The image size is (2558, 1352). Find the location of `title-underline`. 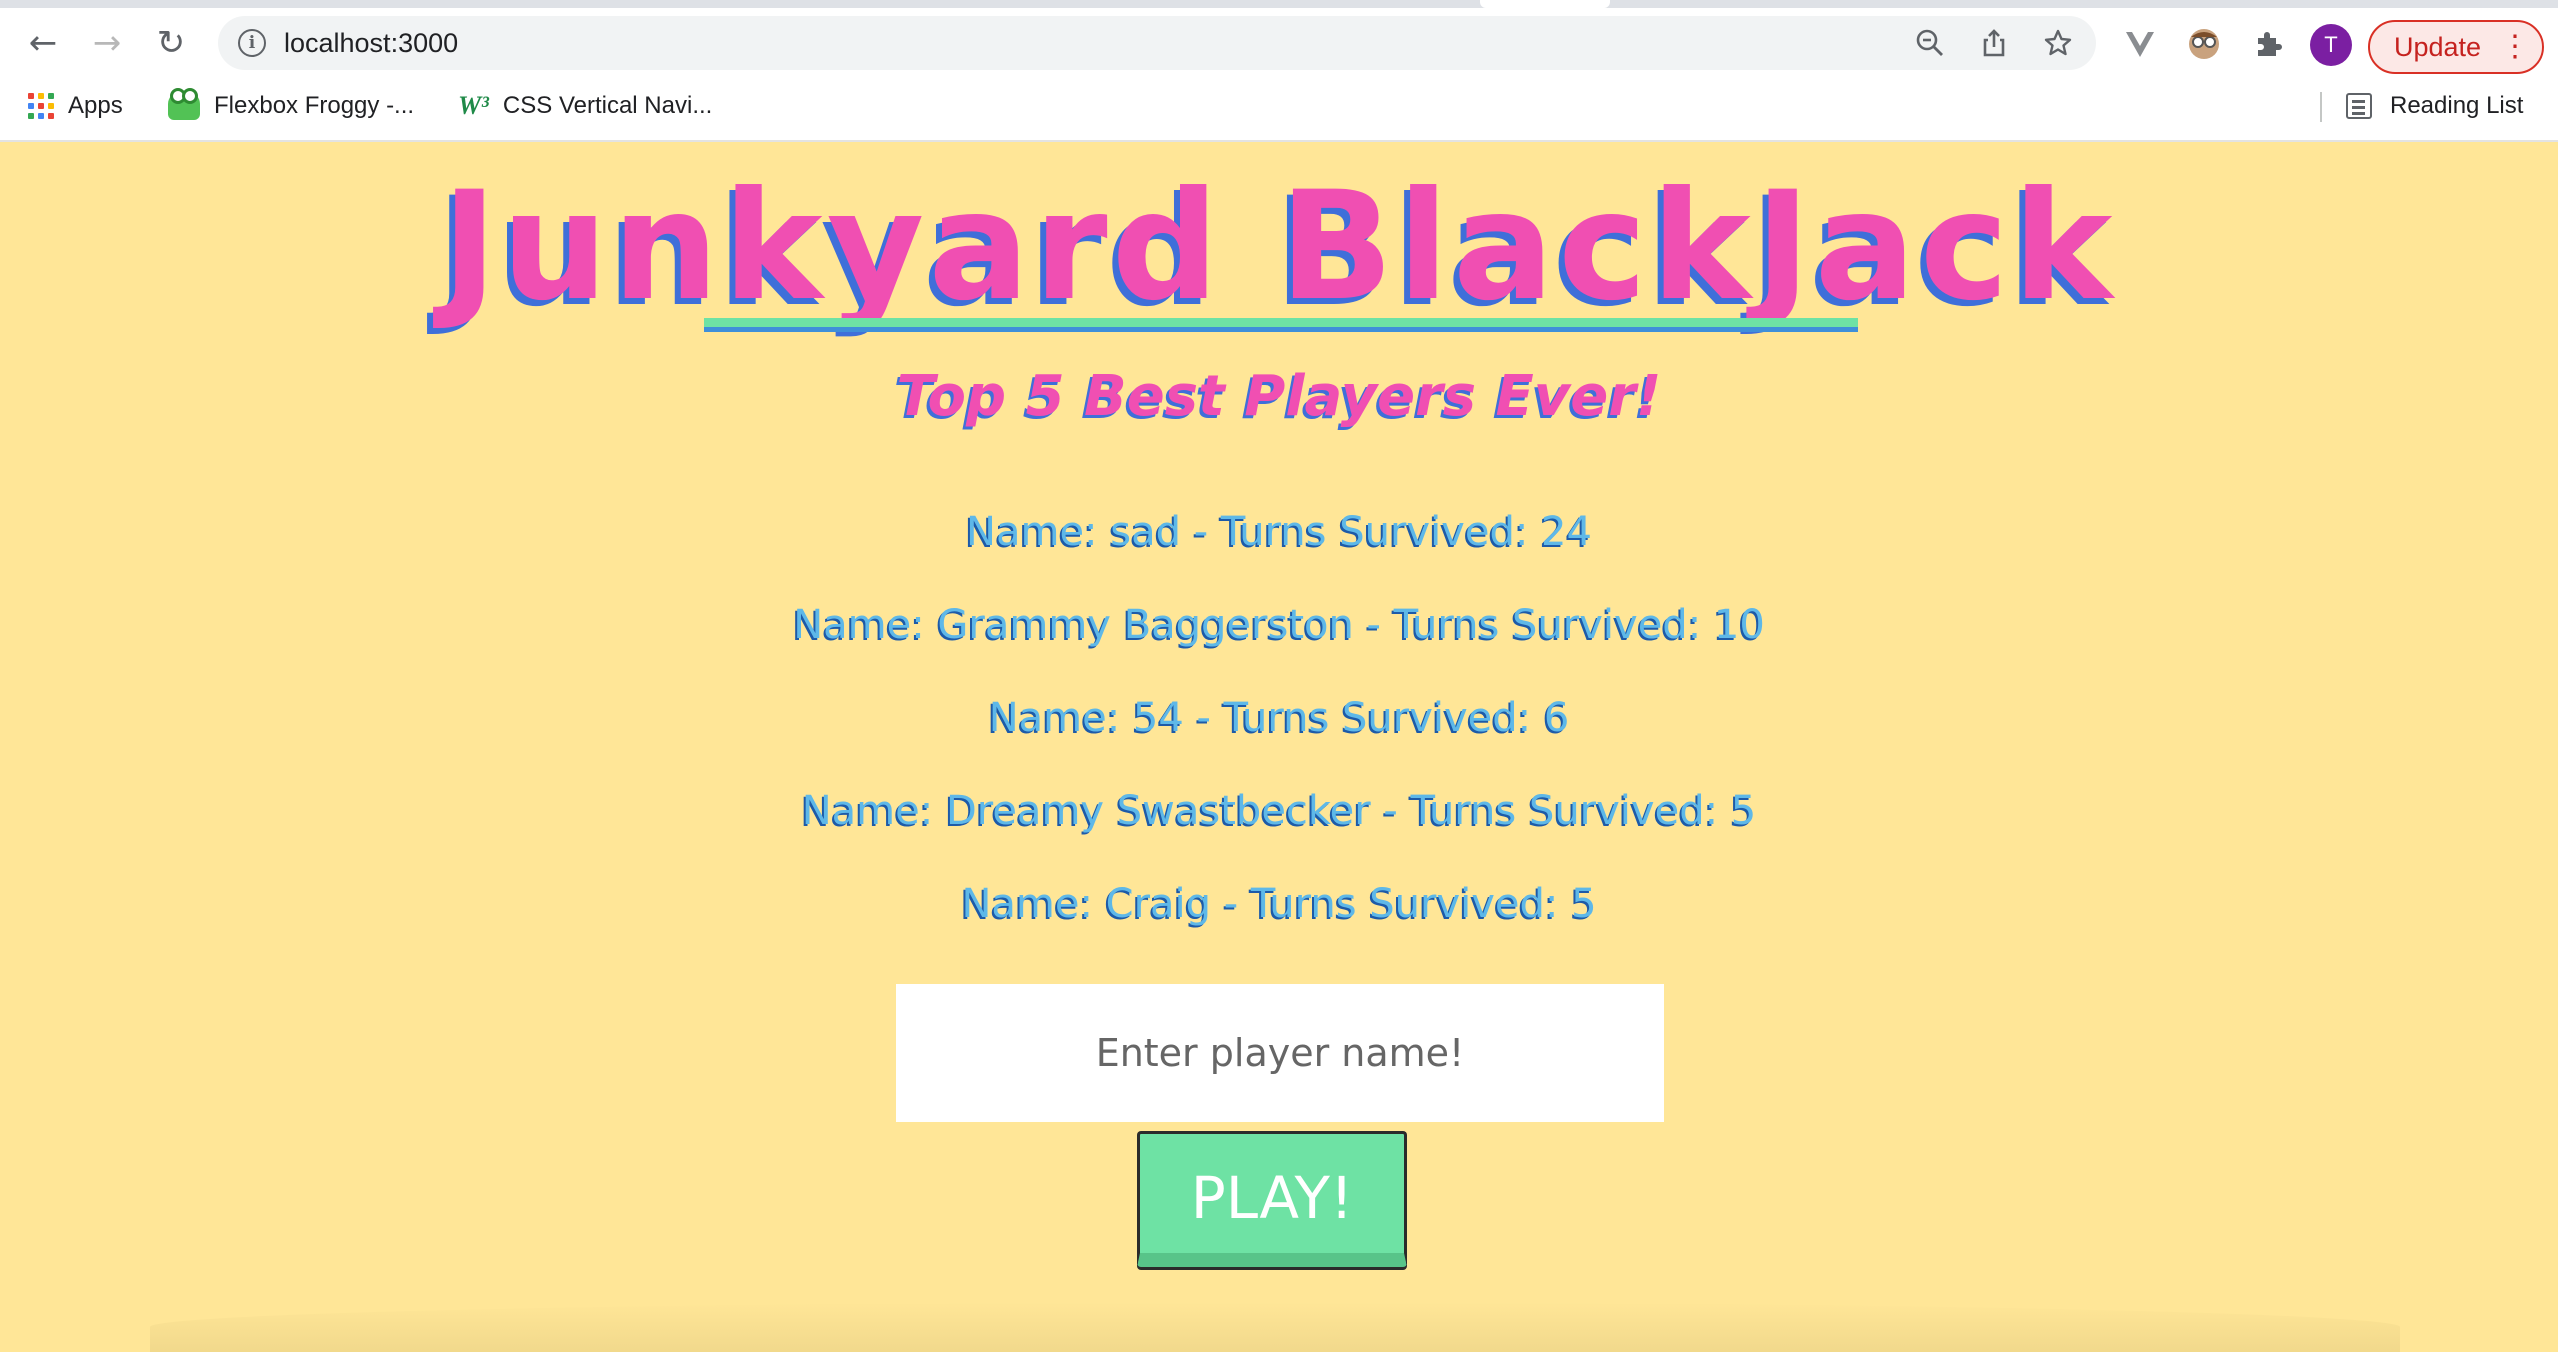

title-underline is located at coordinates (1281, 325).